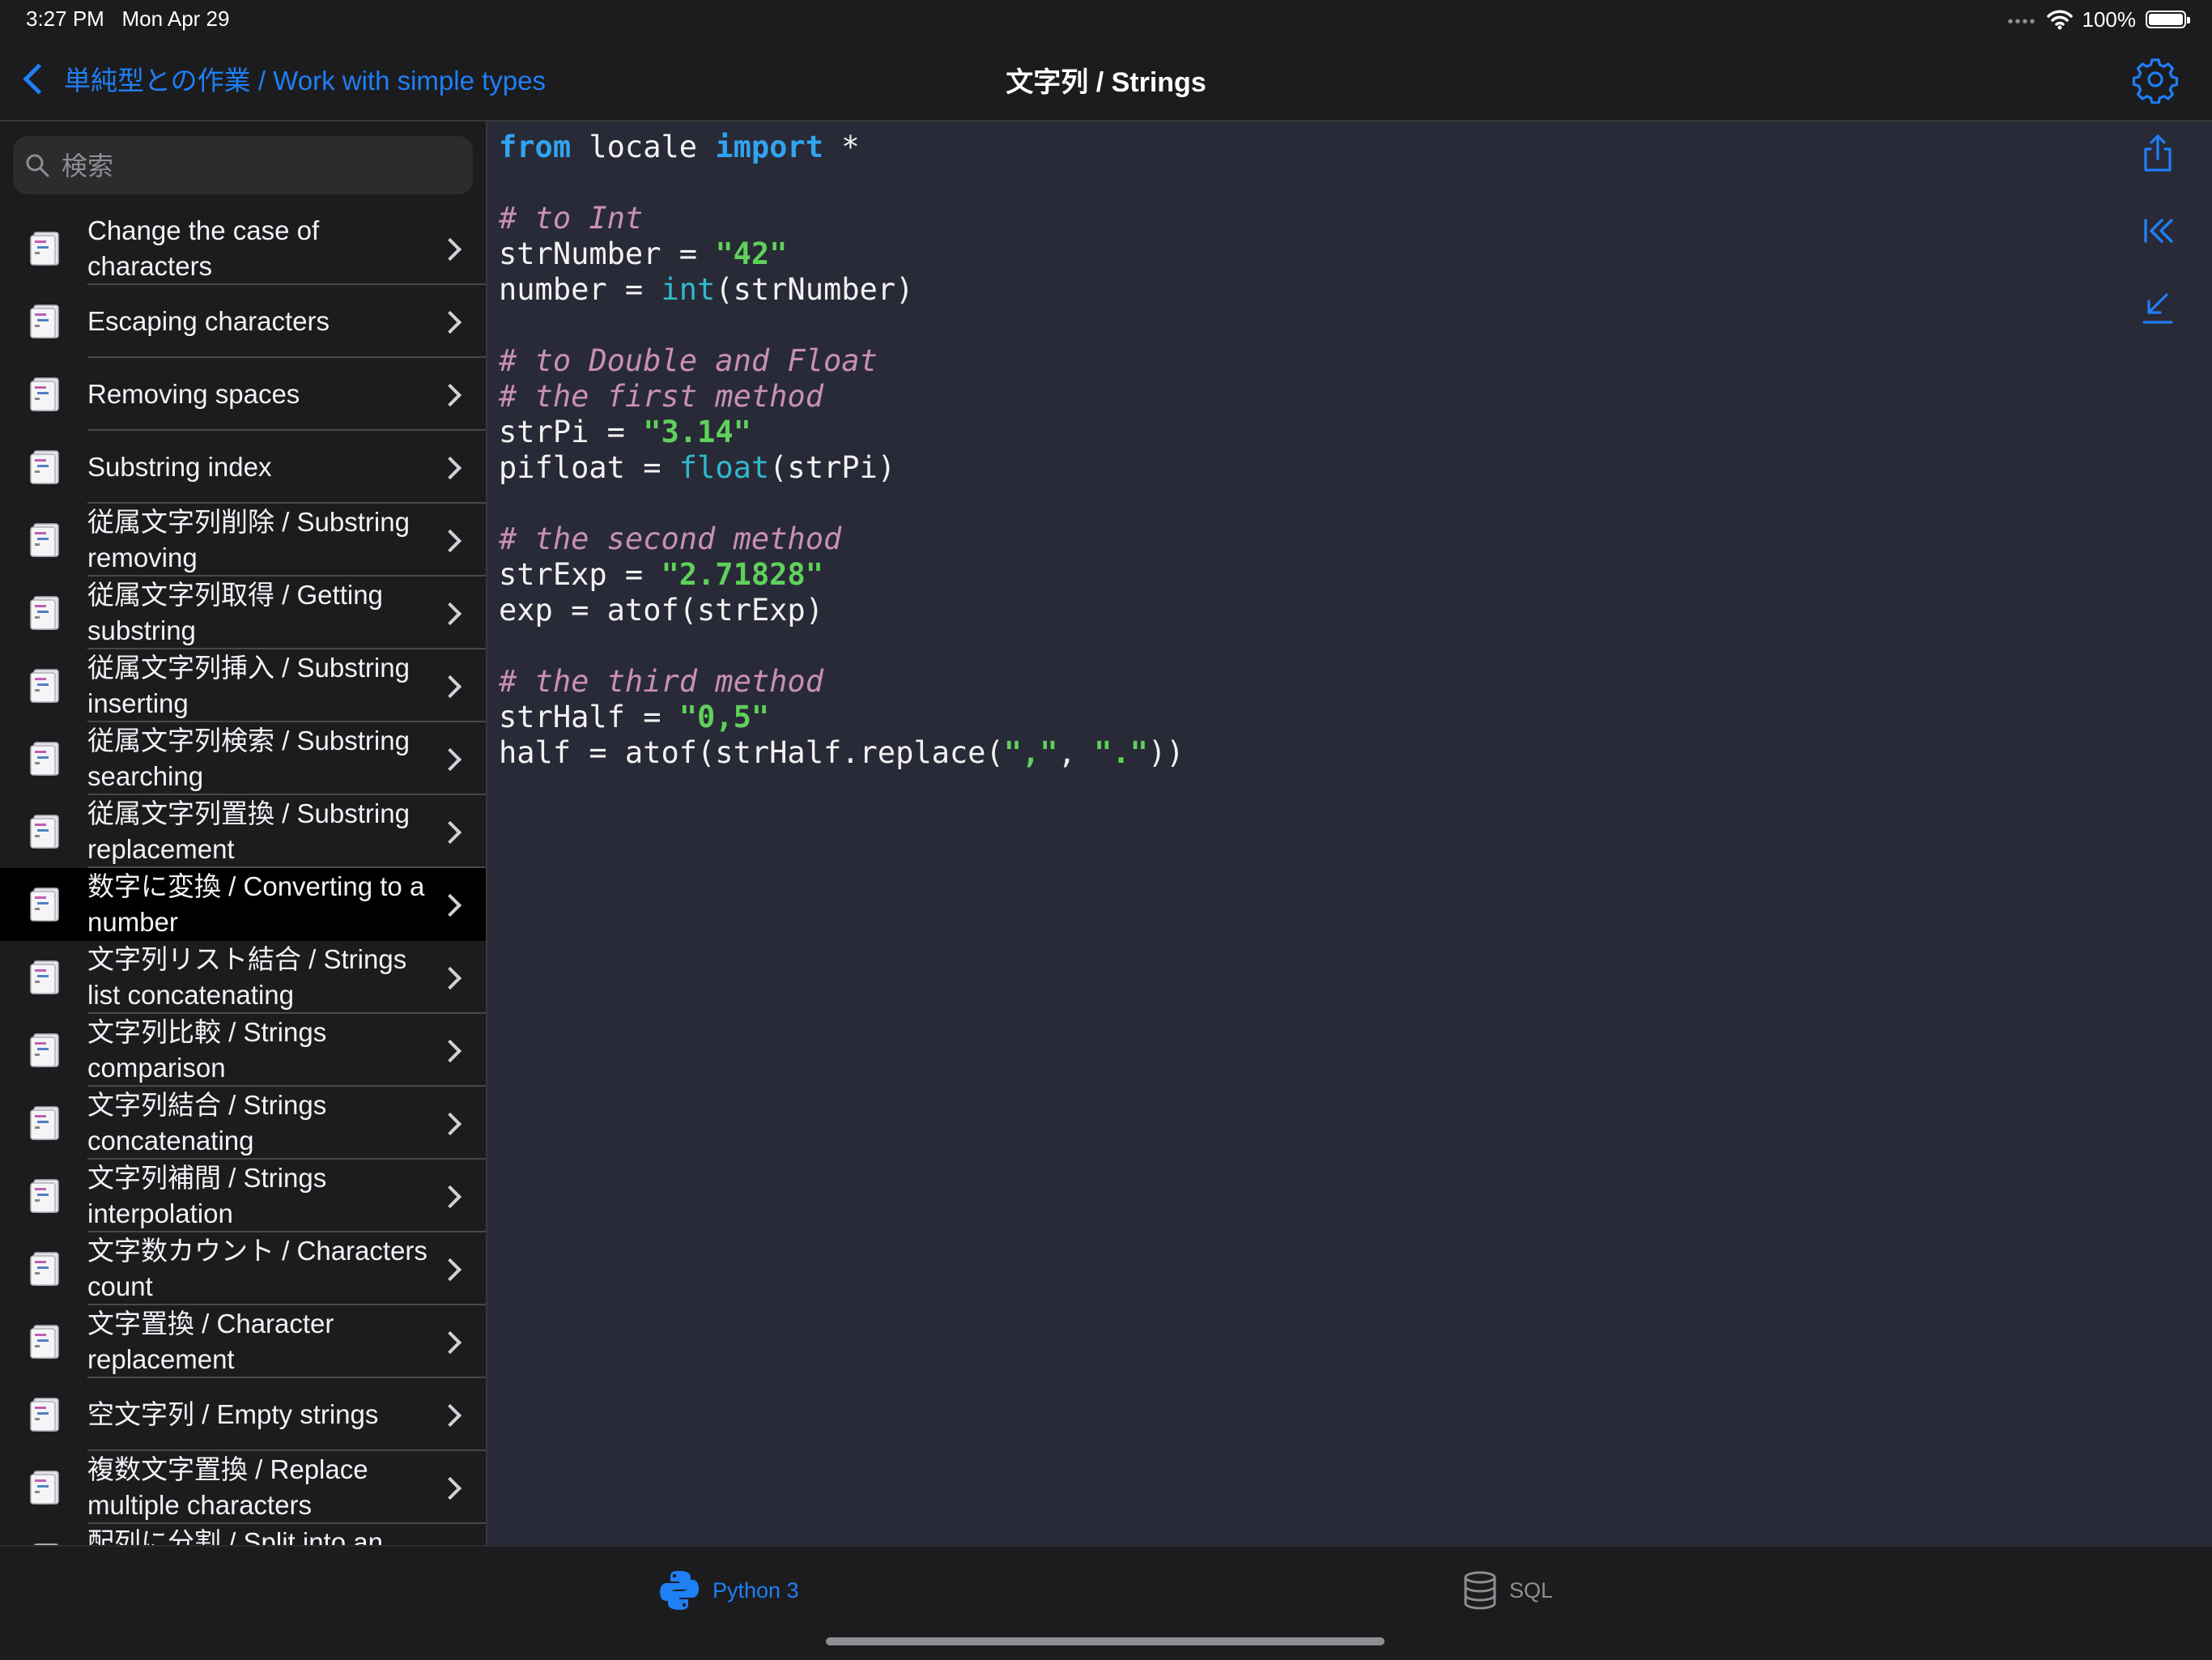  Describe the element at coordinates (769, 147) in the screenshot. I see `code-token: import` at that location.